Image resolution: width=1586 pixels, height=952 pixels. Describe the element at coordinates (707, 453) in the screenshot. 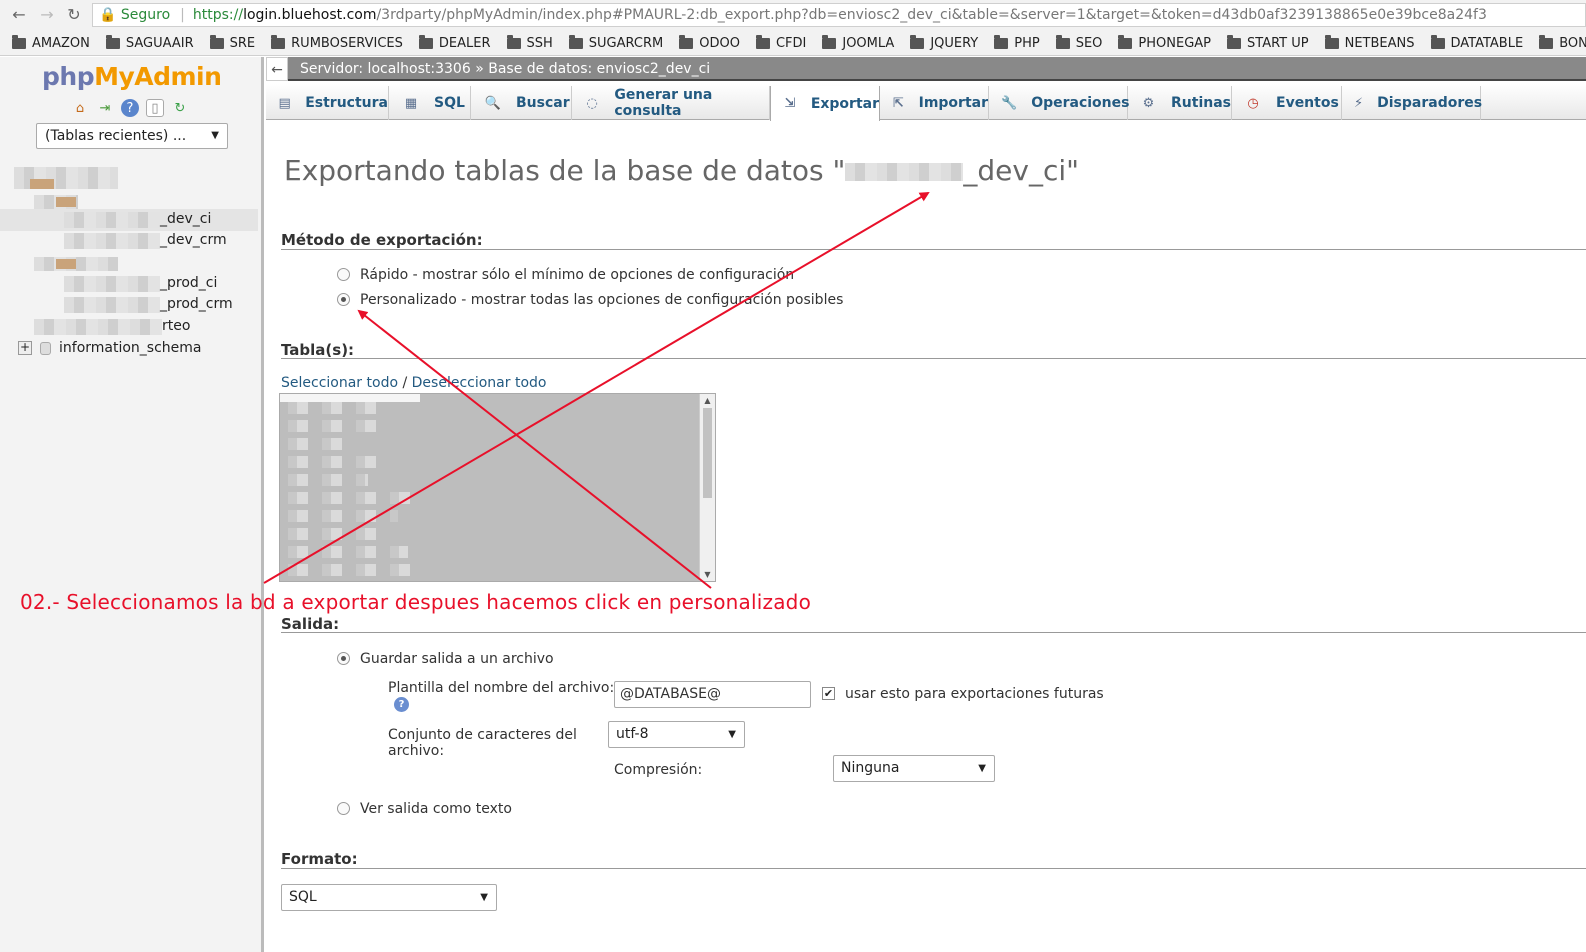

I see `scrollbar-thumb` at that location.